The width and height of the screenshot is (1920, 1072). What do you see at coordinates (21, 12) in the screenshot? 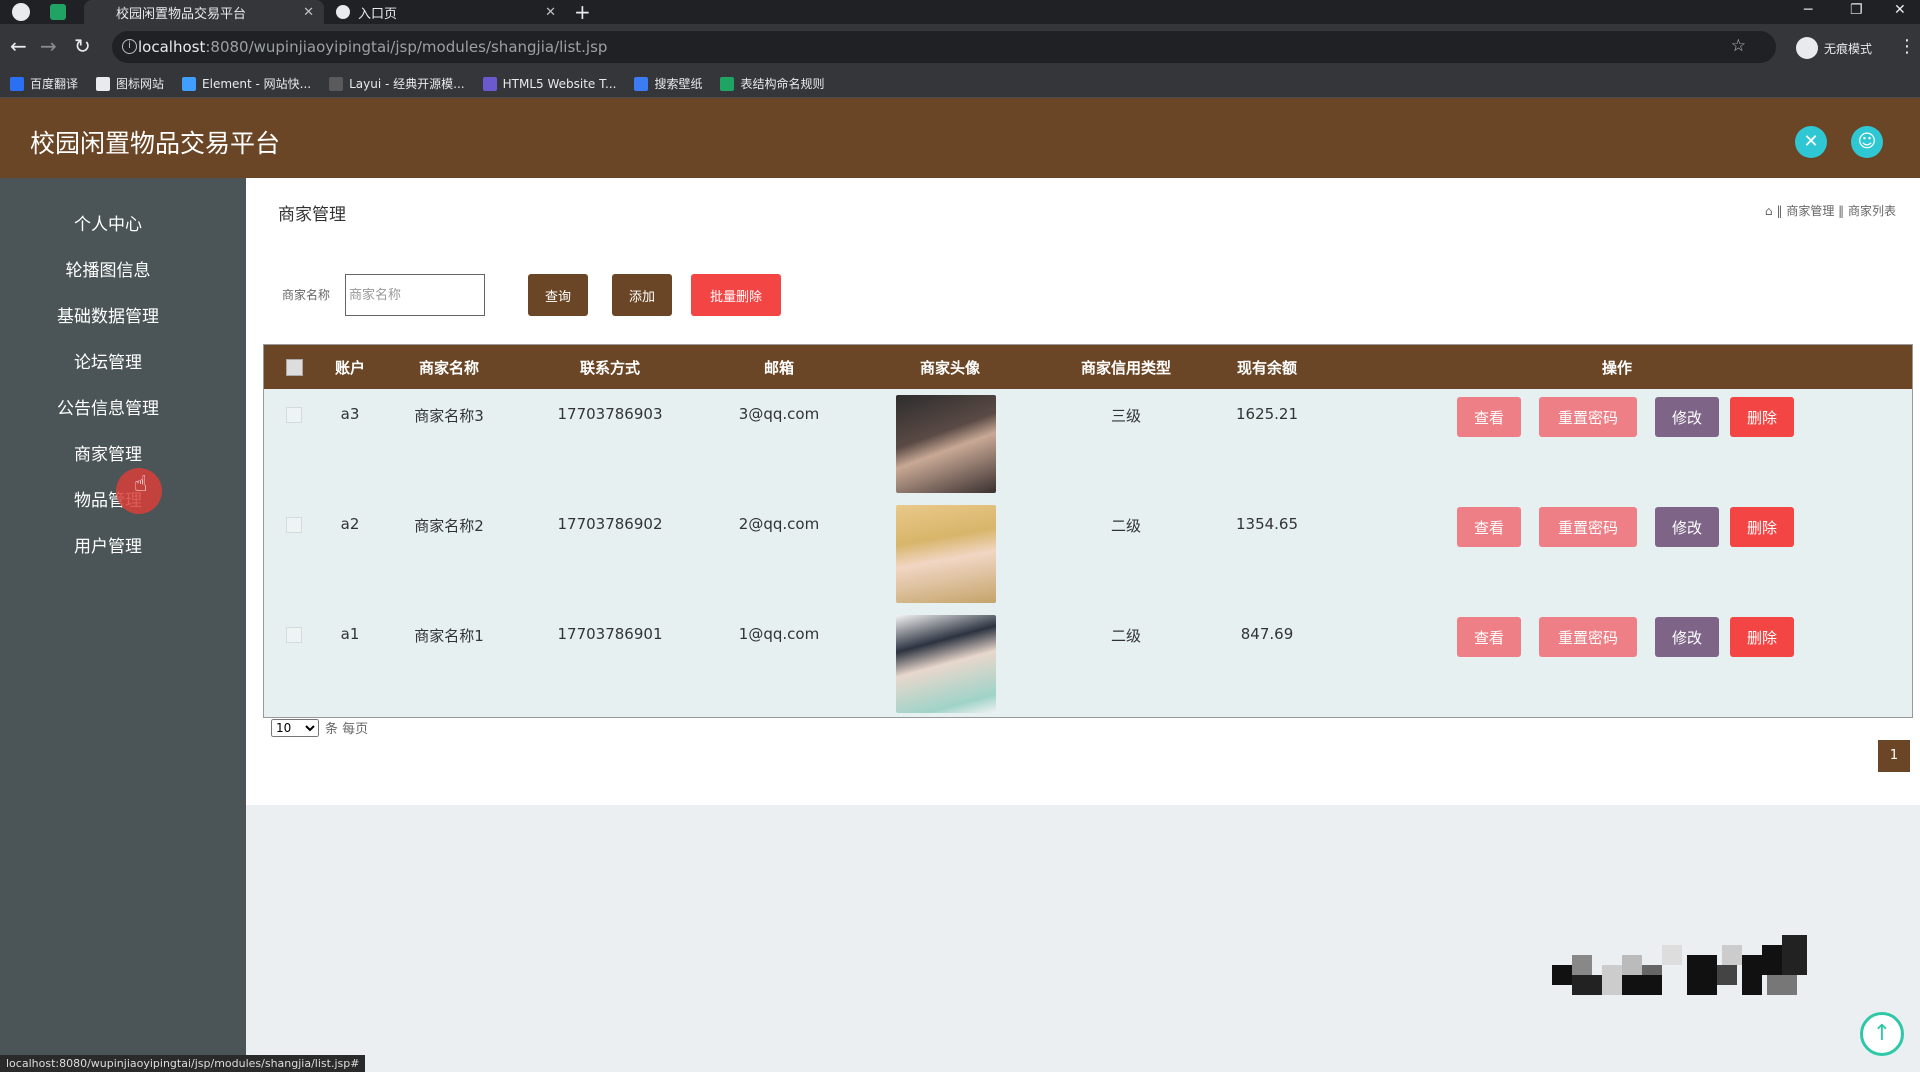
I see `chrome-icon` at bounding box center [21, 12].